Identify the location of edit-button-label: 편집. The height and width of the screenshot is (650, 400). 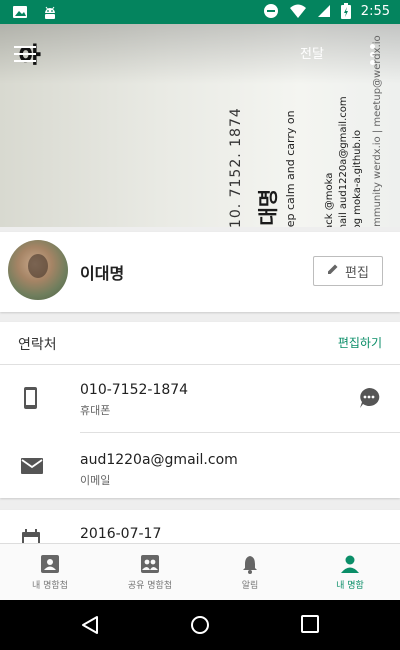
(357, 273).